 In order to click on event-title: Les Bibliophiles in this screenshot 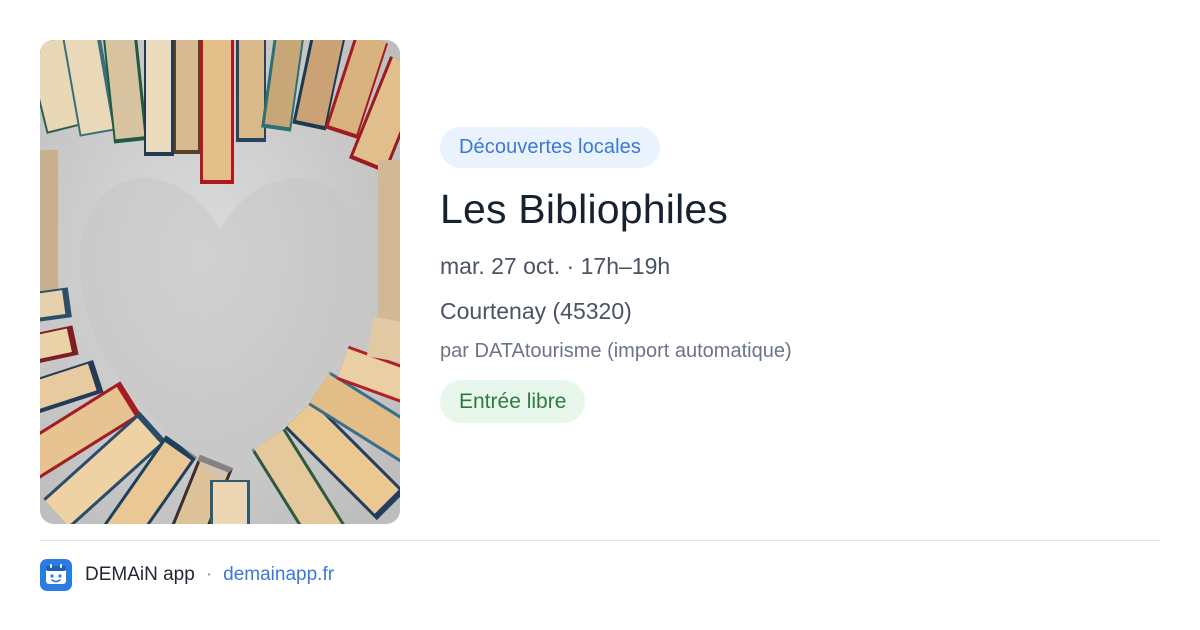, I will do `click(584, 209)`.